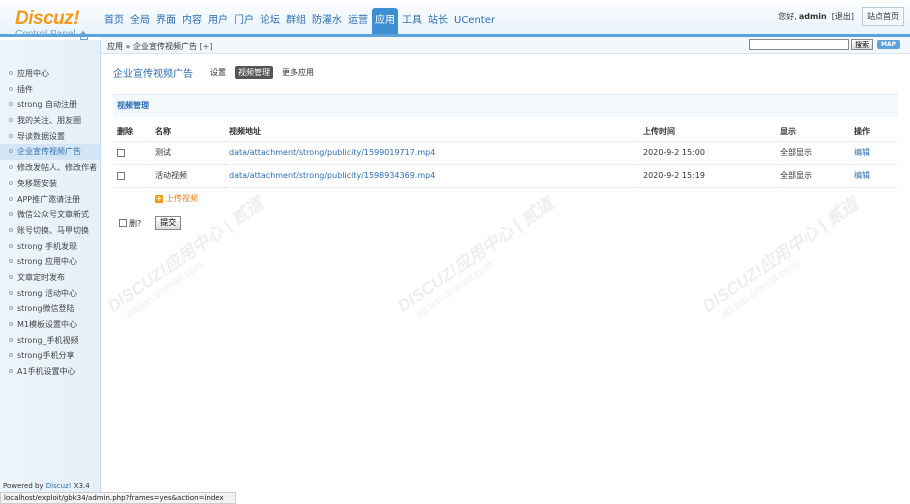 The height and width of the screenshot is (504, 910). Describe the element at coordinates (788, 132) in the screenshot. I see `col-display: 显示` at that location.